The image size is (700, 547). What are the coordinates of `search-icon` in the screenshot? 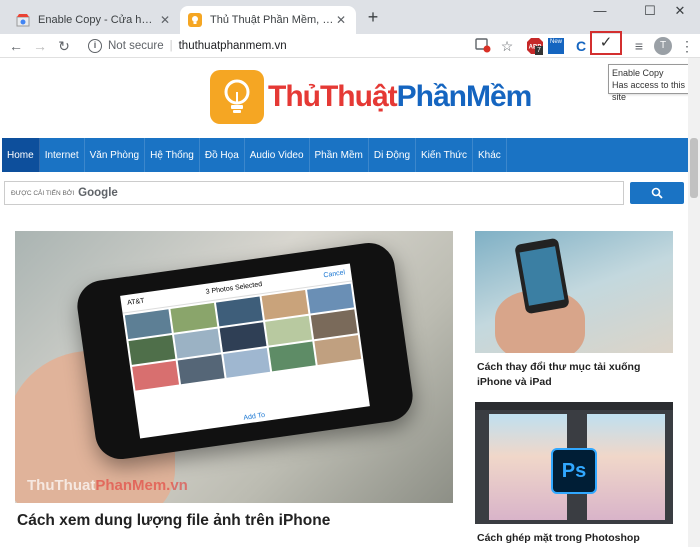 It's located at (657, 193).